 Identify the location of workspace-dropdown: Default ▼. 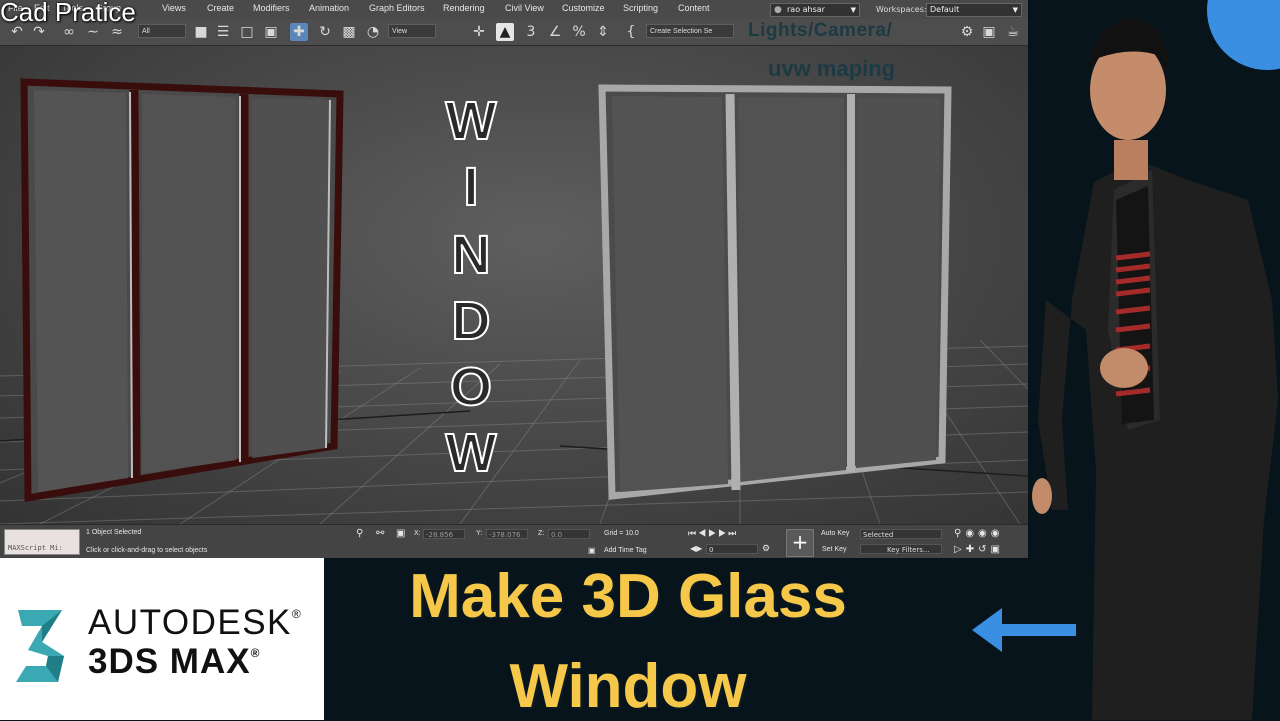
(974, 10).